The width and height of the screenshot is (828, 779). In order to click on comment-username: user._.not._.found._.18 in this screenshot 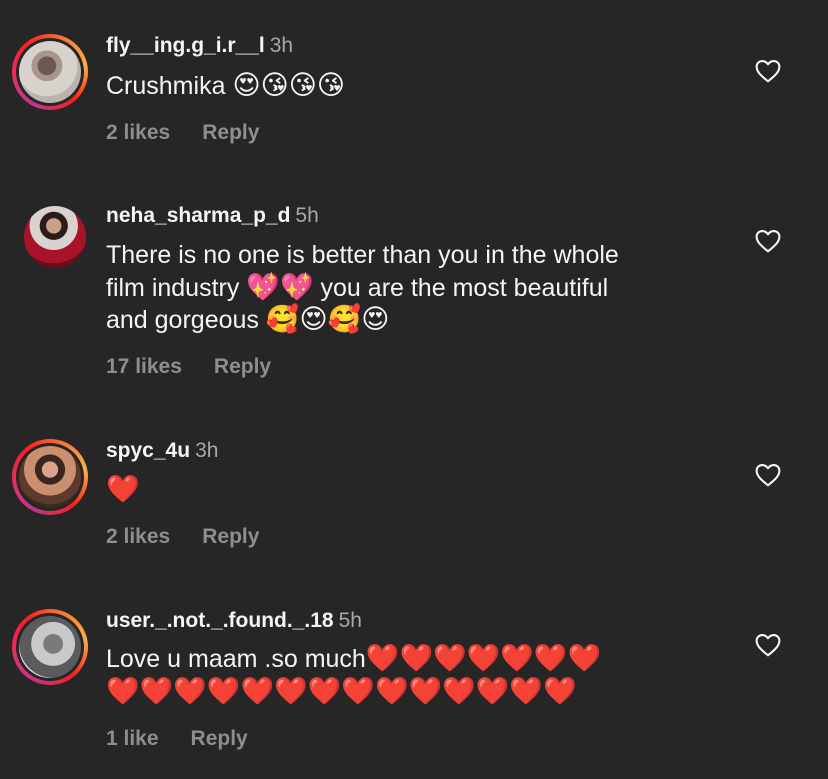, I will do `click(220, 620)`.